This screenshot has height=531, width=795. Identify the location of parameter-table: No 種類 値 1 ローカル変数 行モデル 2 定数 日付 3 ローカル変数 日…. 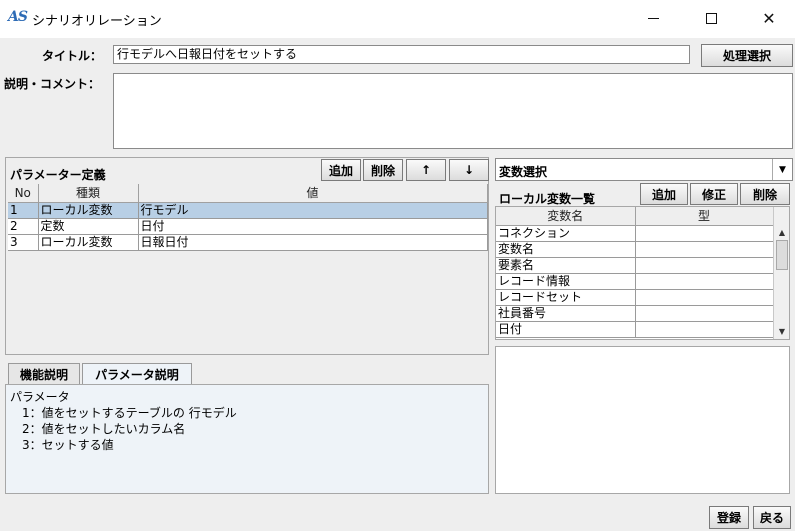
(248, 217).